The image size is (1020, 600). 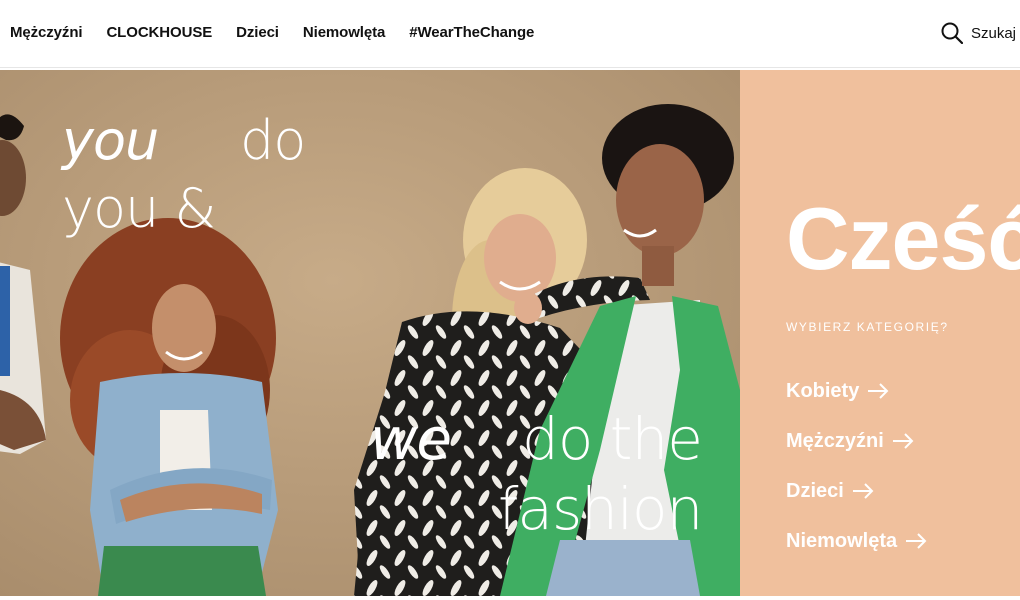 I want to click on category-link-dzieci: Dzieci, so click(x=856, y=491).